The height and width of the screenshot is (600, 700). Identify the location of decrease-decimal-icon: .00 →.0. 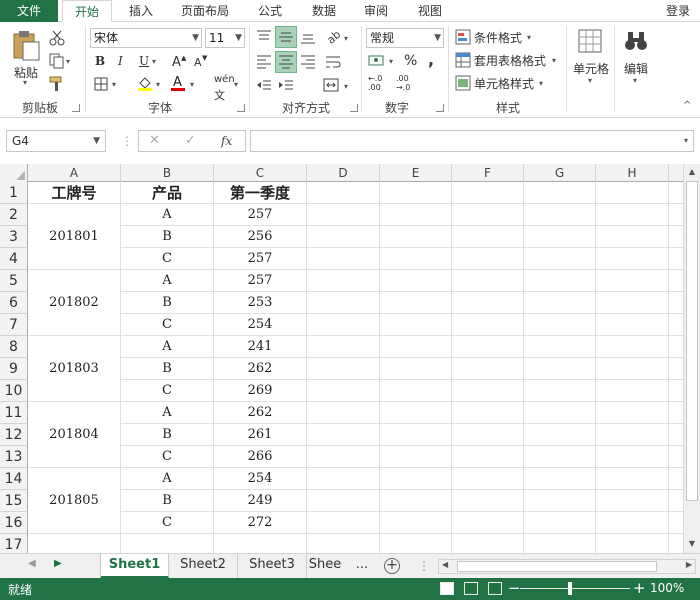
(403, 83).